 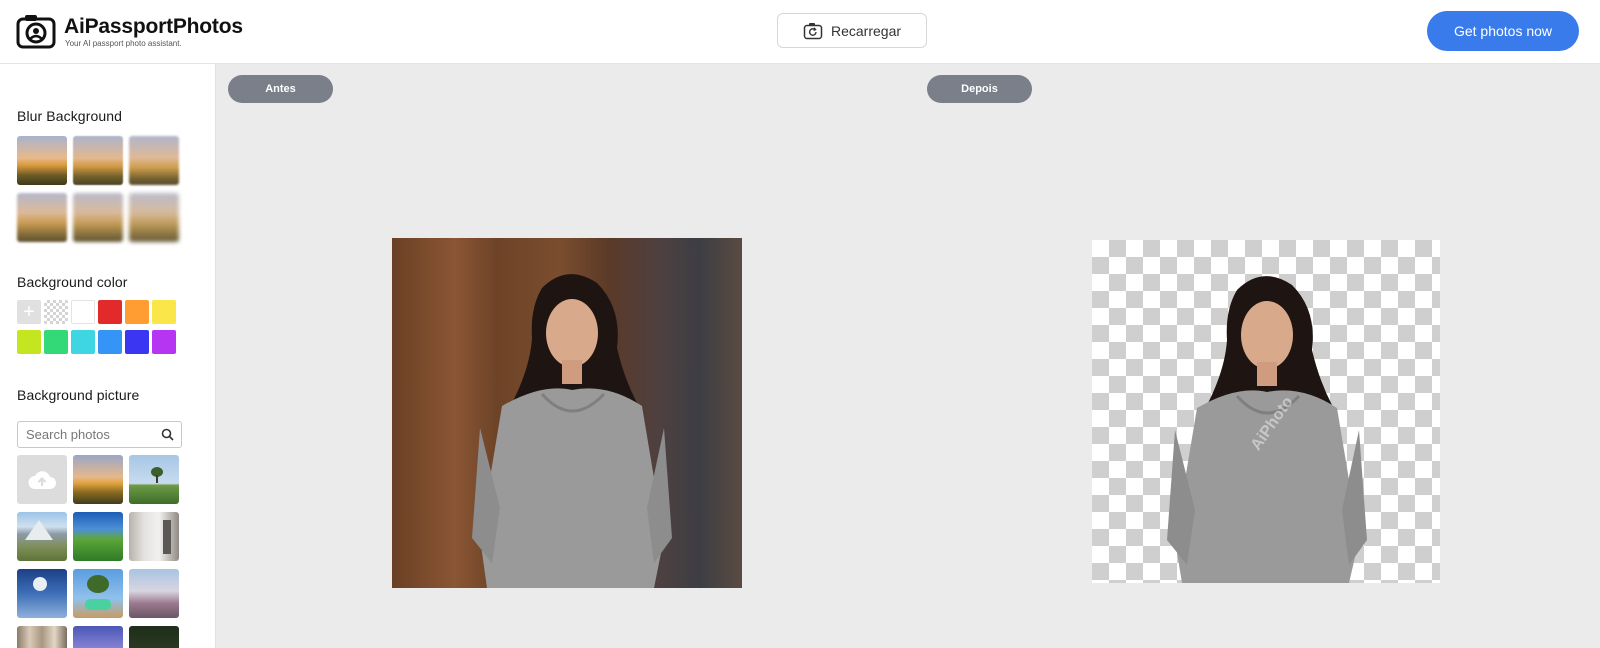 I want to click on green-color-swatch, so click(x=56, y=342).